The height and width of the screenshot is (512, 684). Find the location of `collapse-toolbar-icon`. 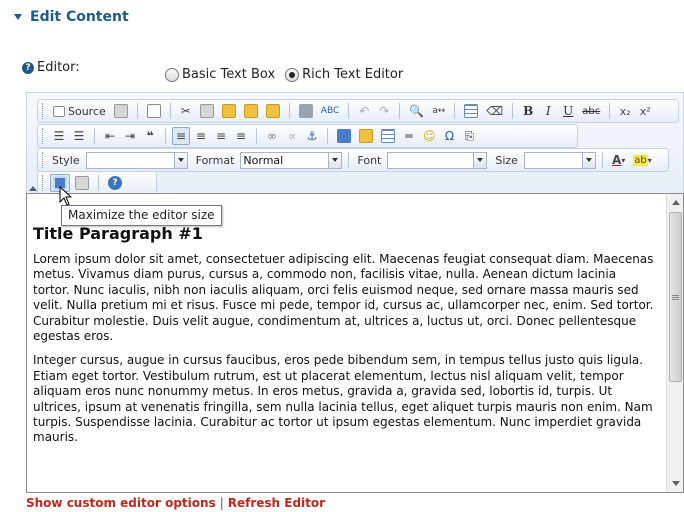

collapse-toolbar-icon is located at coordinates (33, 188).